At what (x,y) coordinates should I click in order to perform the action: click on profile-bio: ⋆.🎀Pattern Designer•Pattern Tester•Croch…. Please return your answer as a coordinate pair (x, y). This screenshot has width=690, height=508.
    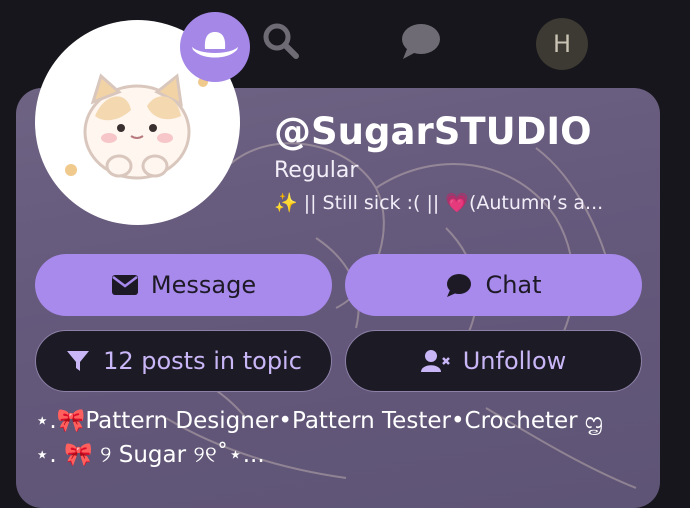
    Looking at the image, I should click on (319, 438).